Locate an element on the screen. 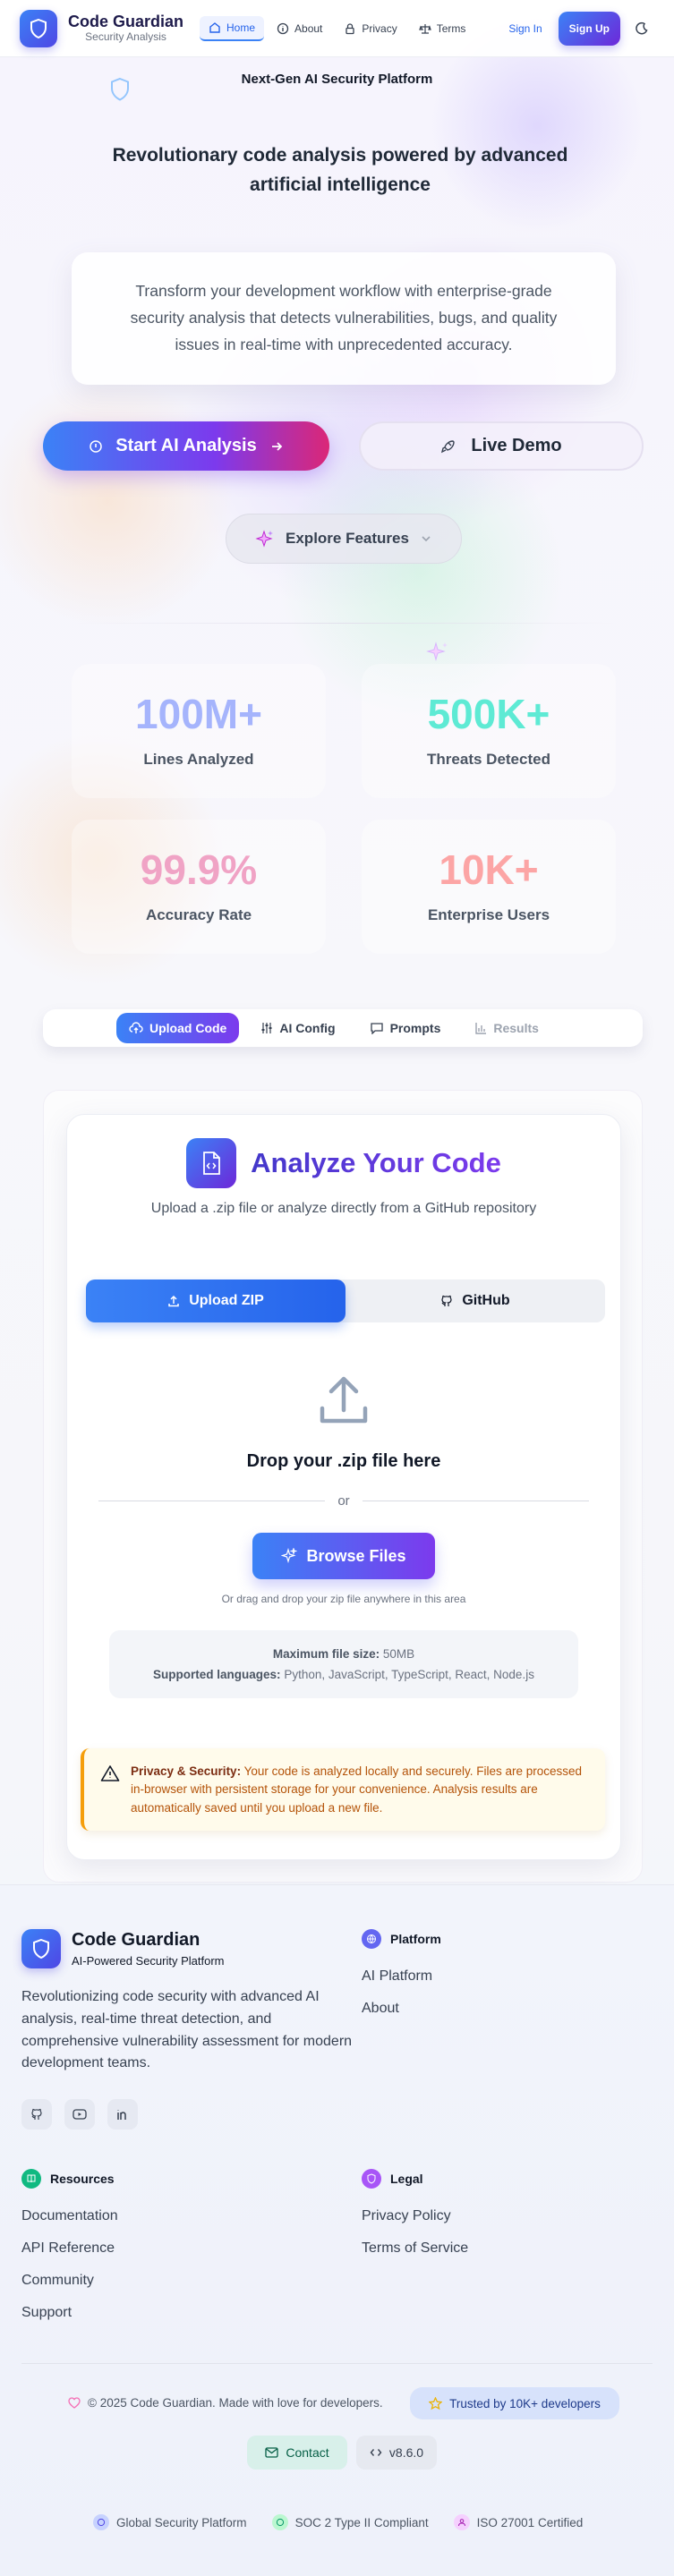  arrow-right-icon is located at coordinates (277, 446).